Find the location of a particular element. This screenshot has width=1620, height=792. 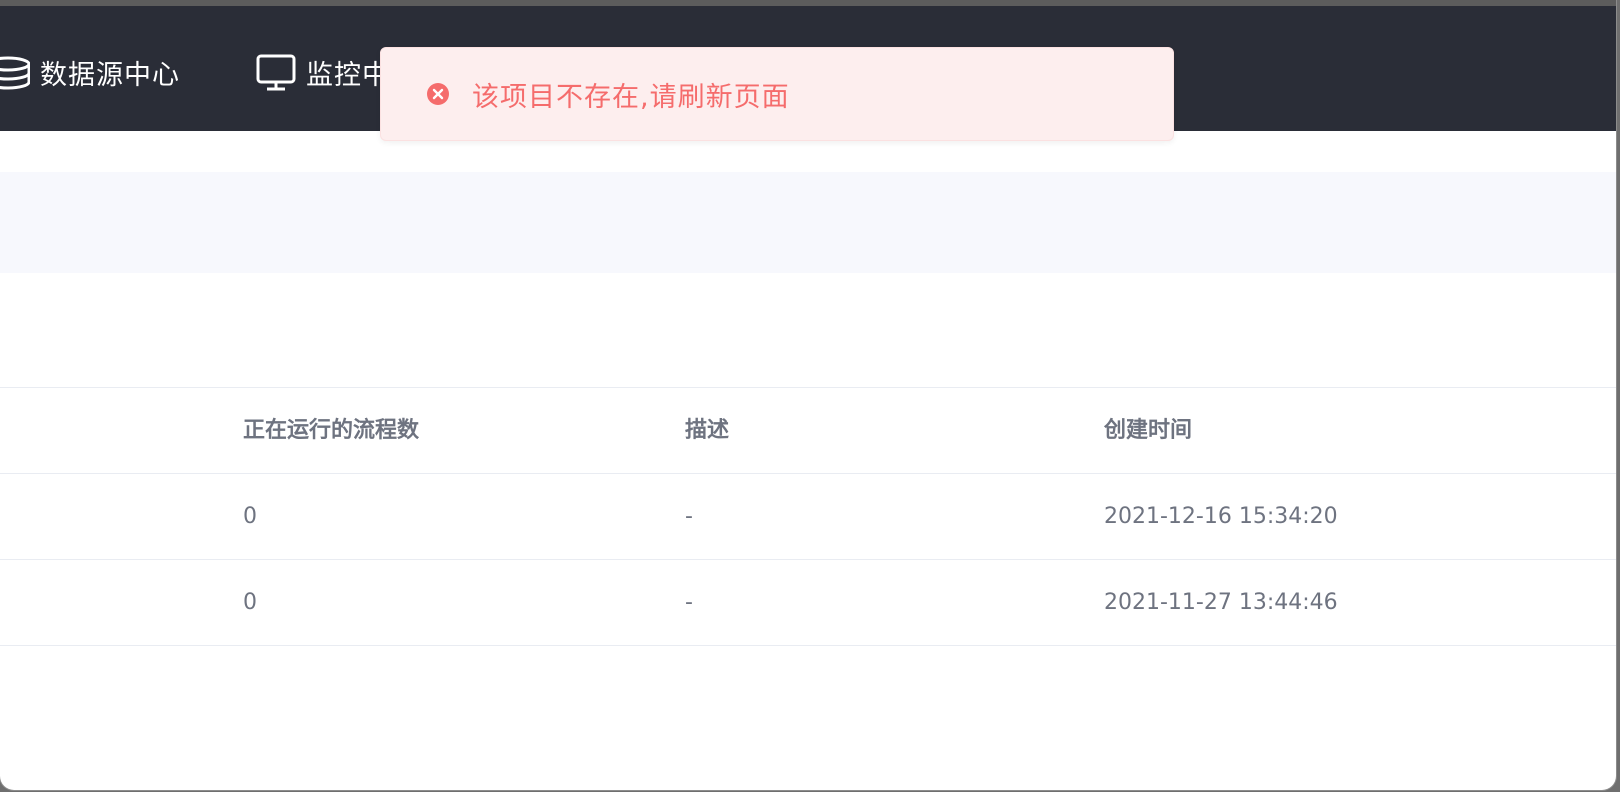

toast-message: 该项目不存在,请刷新页面 is located at coordinates (631, 97).